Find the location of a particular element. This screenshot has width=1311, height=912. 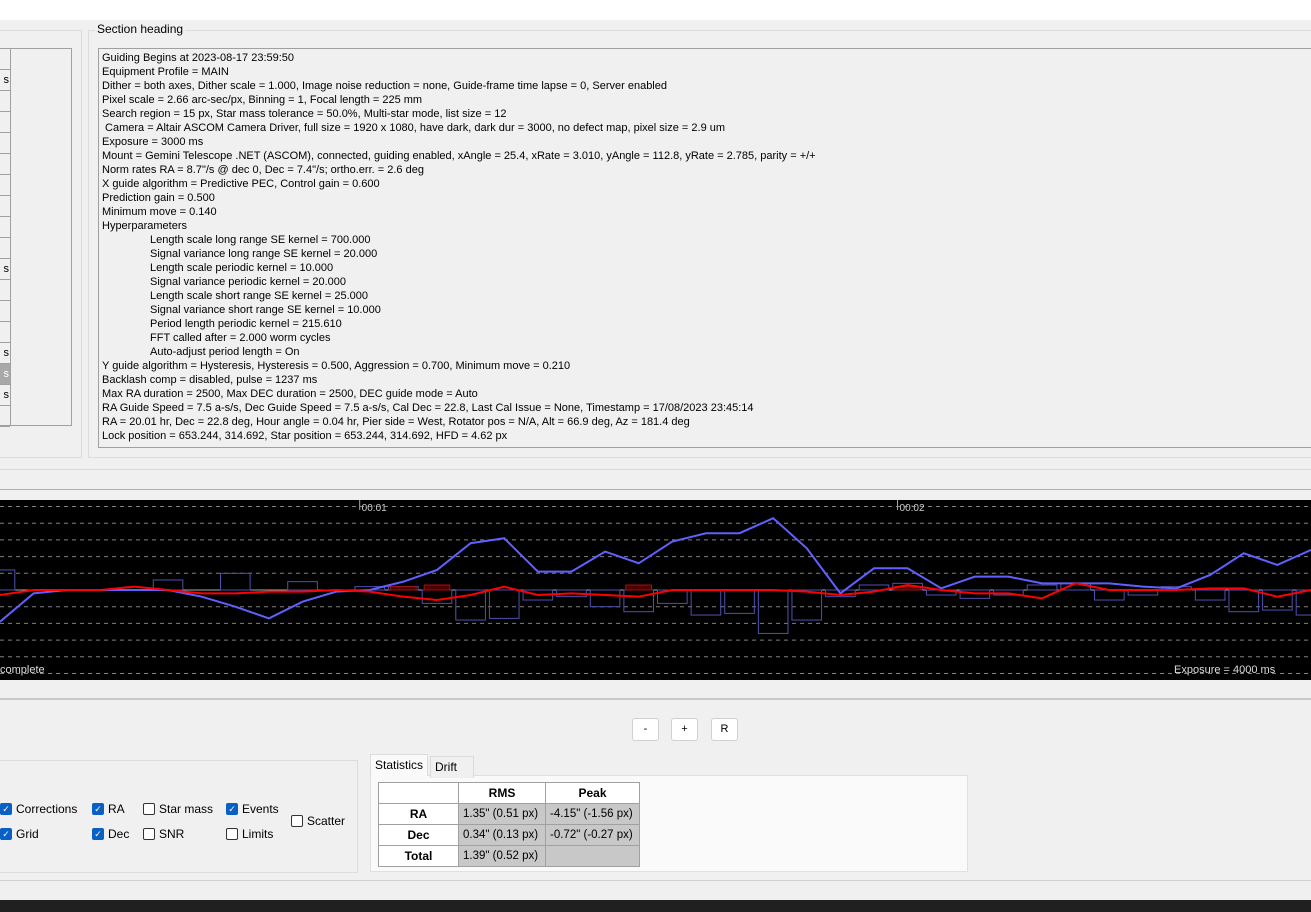

list-column-divider is located at coordinates (10, 237).